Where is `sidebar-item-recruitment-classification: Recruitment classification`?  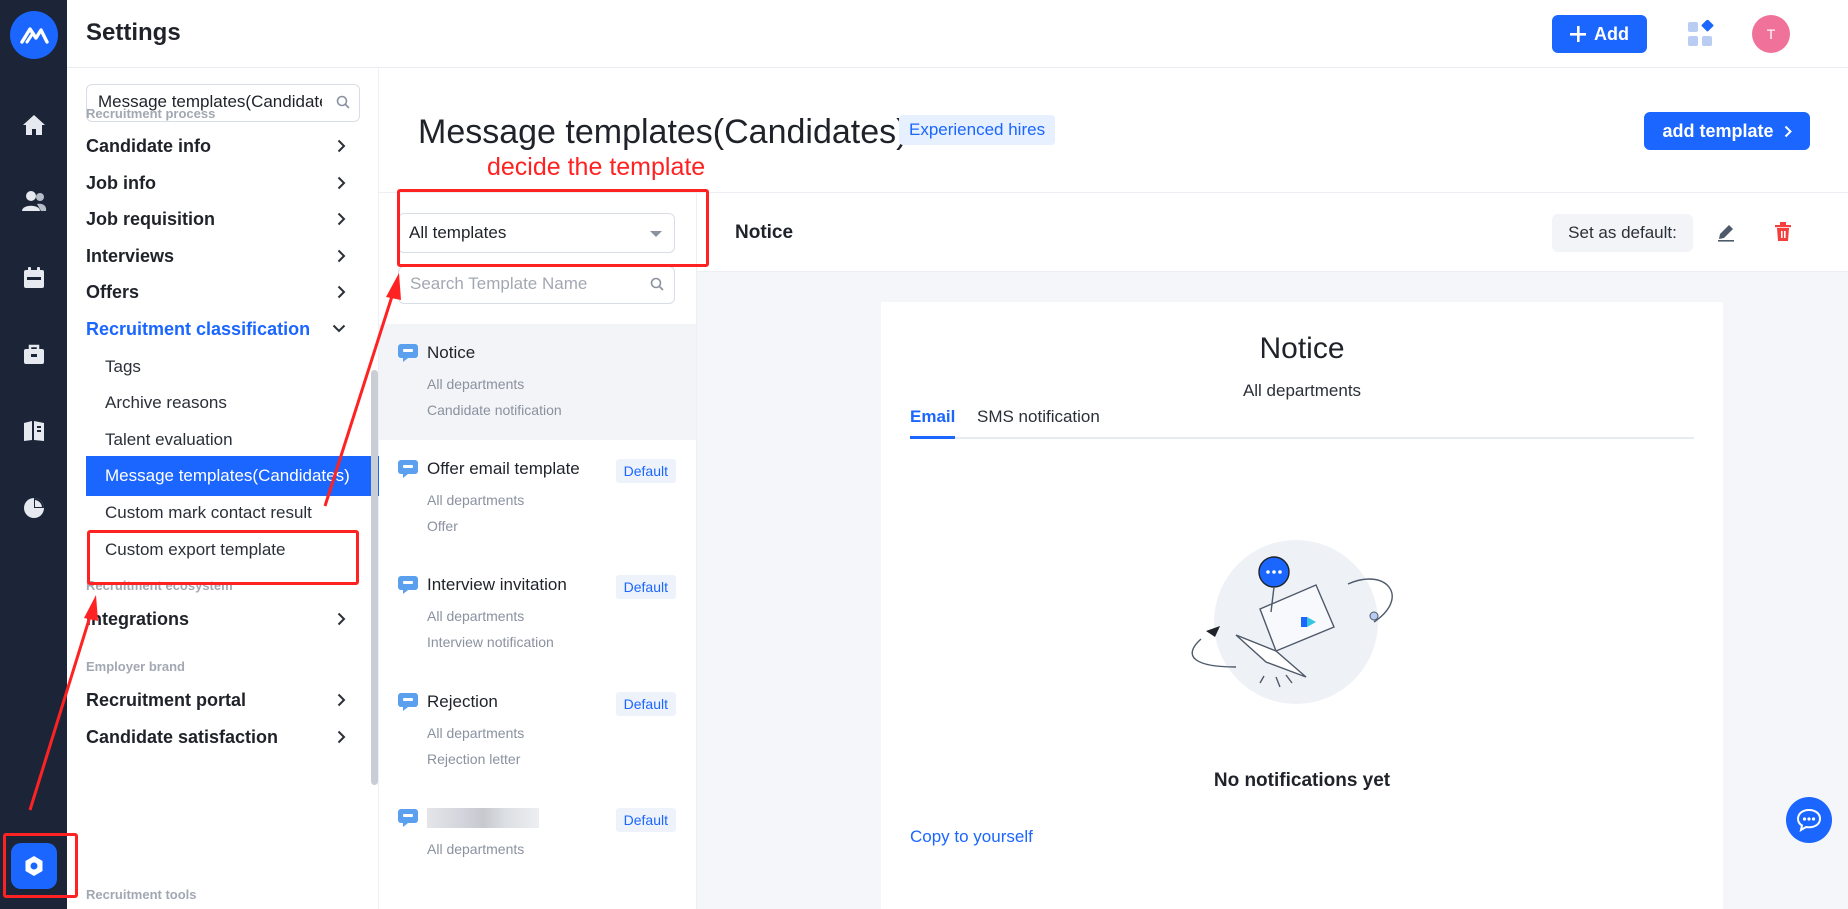
sidebar-item-recruitment-classification: Recruitment classification is located at coordinates (223, 329).